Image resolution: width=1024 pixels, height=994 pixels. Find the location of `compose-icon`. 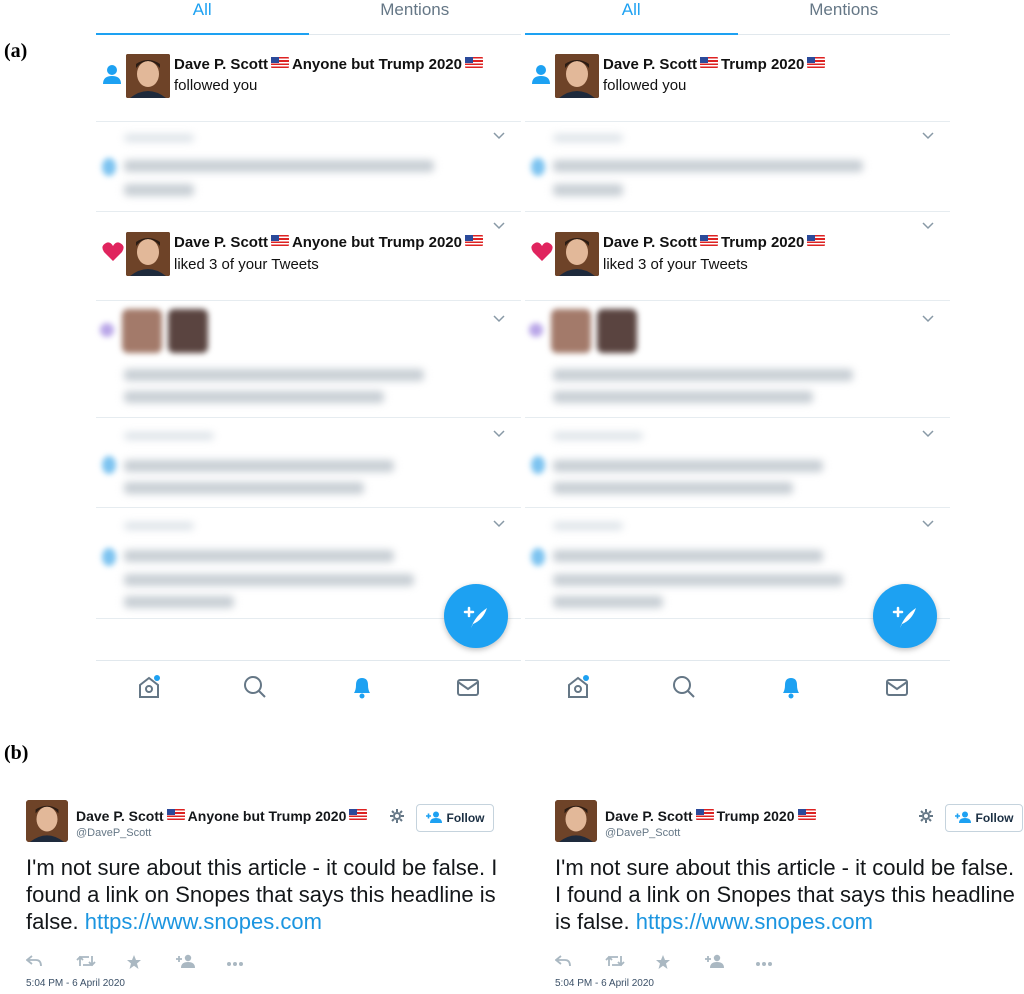

compose-icon is located at coordinates (476, 615).